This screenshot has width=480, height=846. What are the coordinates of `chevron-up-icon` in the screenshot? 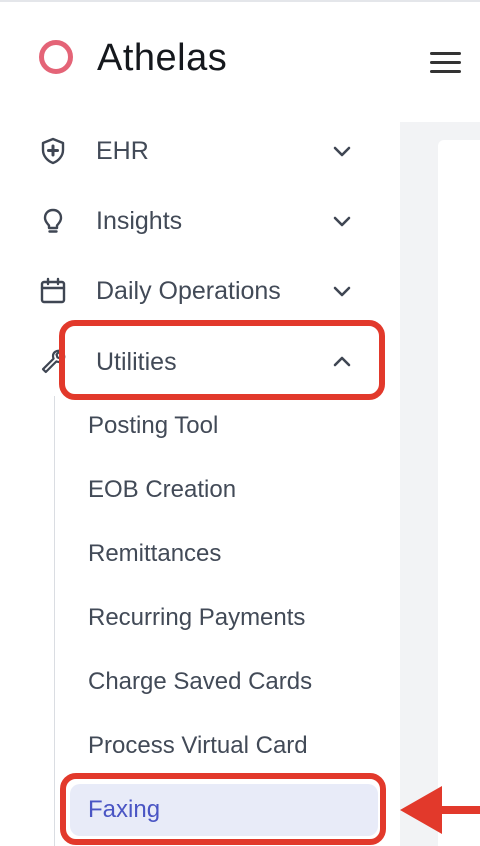 It's located at (342, 361).